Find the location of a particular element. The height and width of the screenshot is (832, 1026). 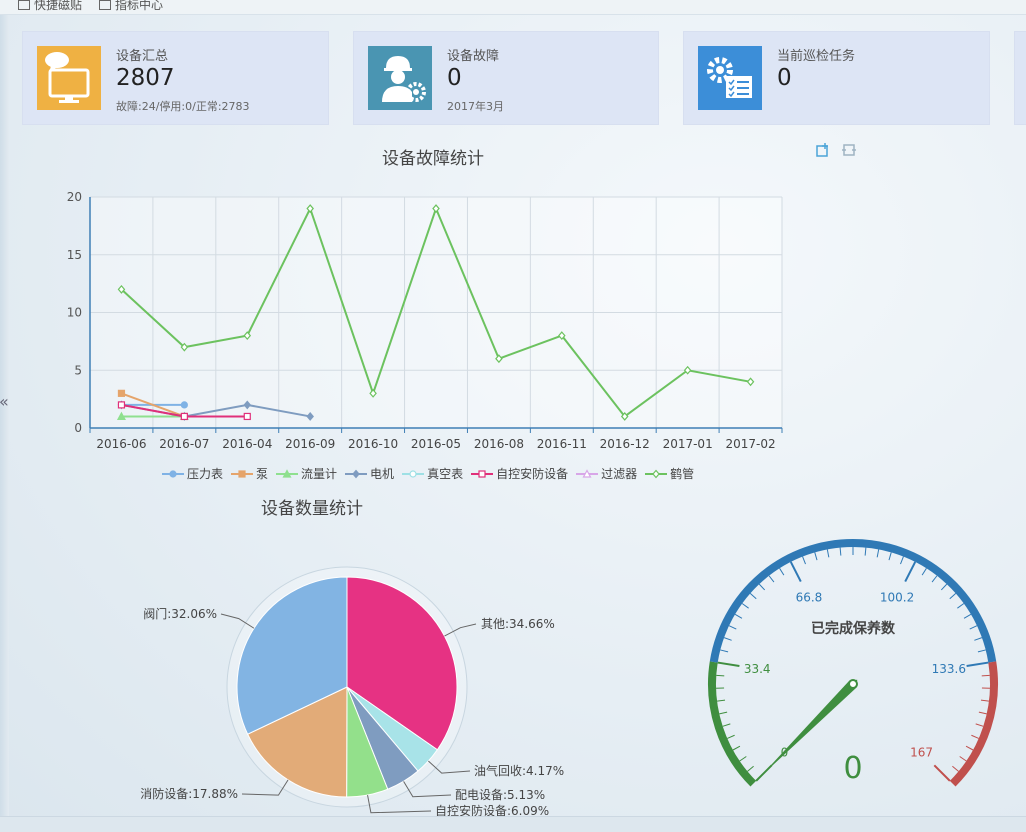

gauge-title: 已完成保养数 is located at coordinates (853, 628).